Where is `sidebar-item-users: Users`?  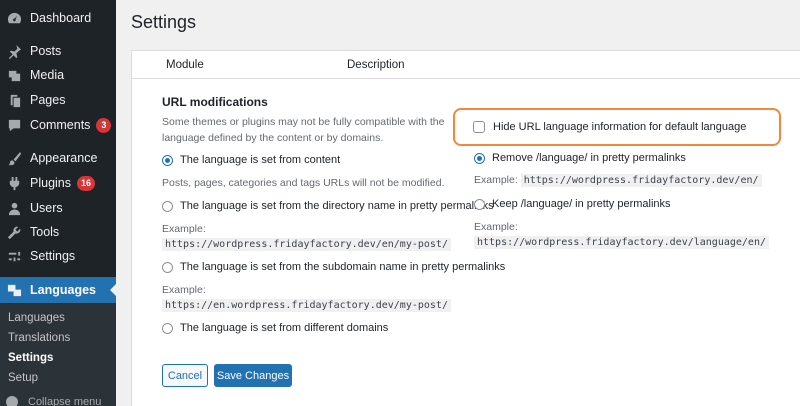
sidebar-item-users: Users is located at coordinates (58, 208).